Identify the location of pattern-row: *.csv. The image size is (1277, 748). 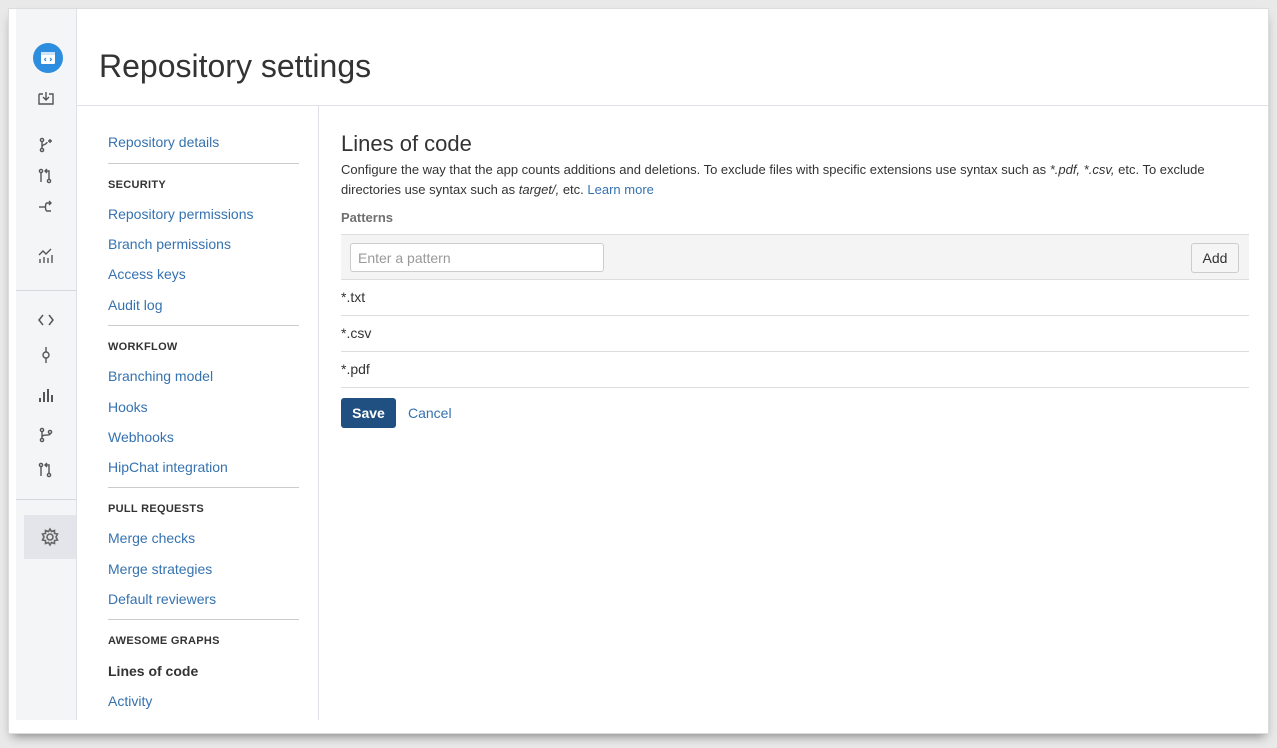
(795, 334).